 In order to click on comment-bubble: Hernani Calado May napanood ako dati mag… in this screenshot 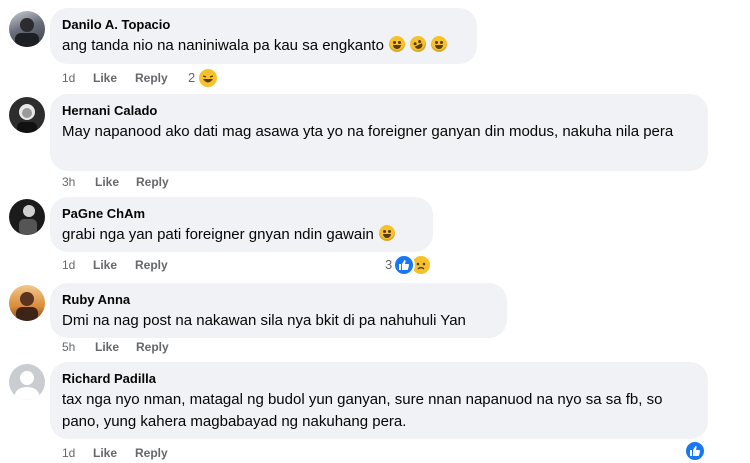, I will do `click(379, 132)`.